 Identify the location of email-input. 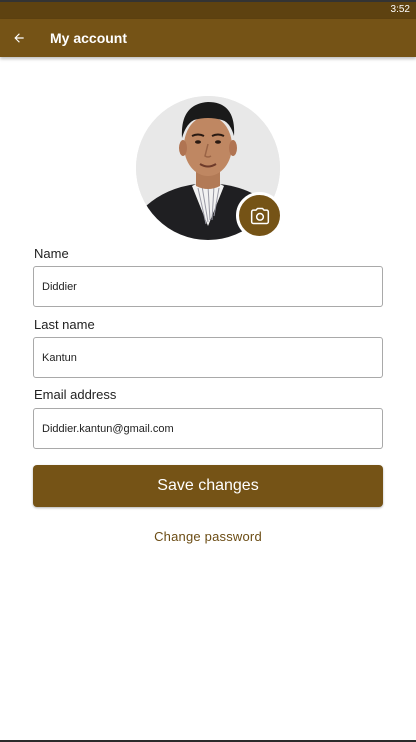
(208, 428).